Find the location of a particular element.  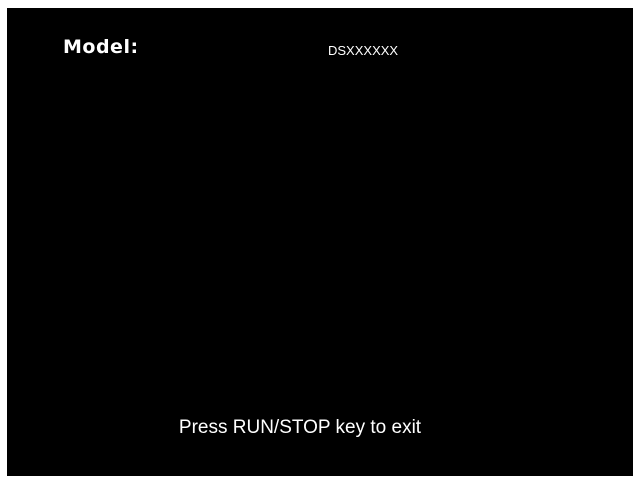

exit-hint: Press RUN/STOP key to exit is located at coordinates (300, 427).